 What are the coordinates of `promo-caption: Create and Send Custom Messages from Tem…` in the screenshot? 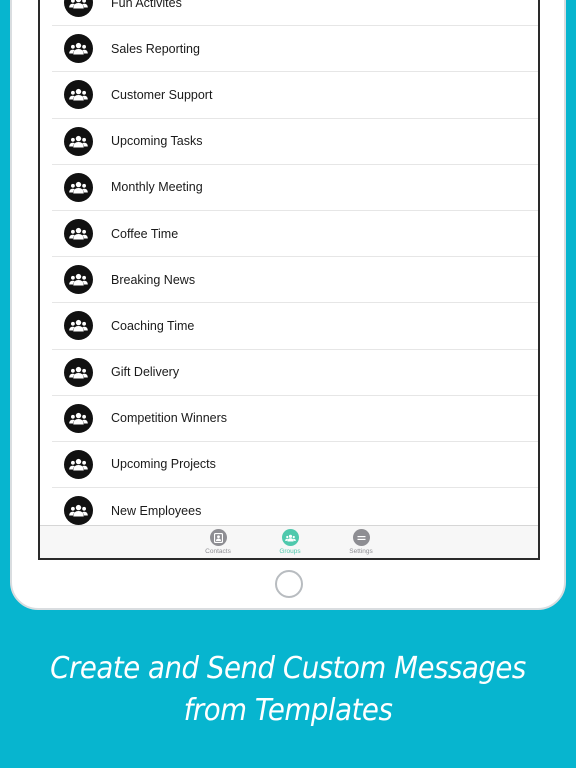 It's located at (288, 690).